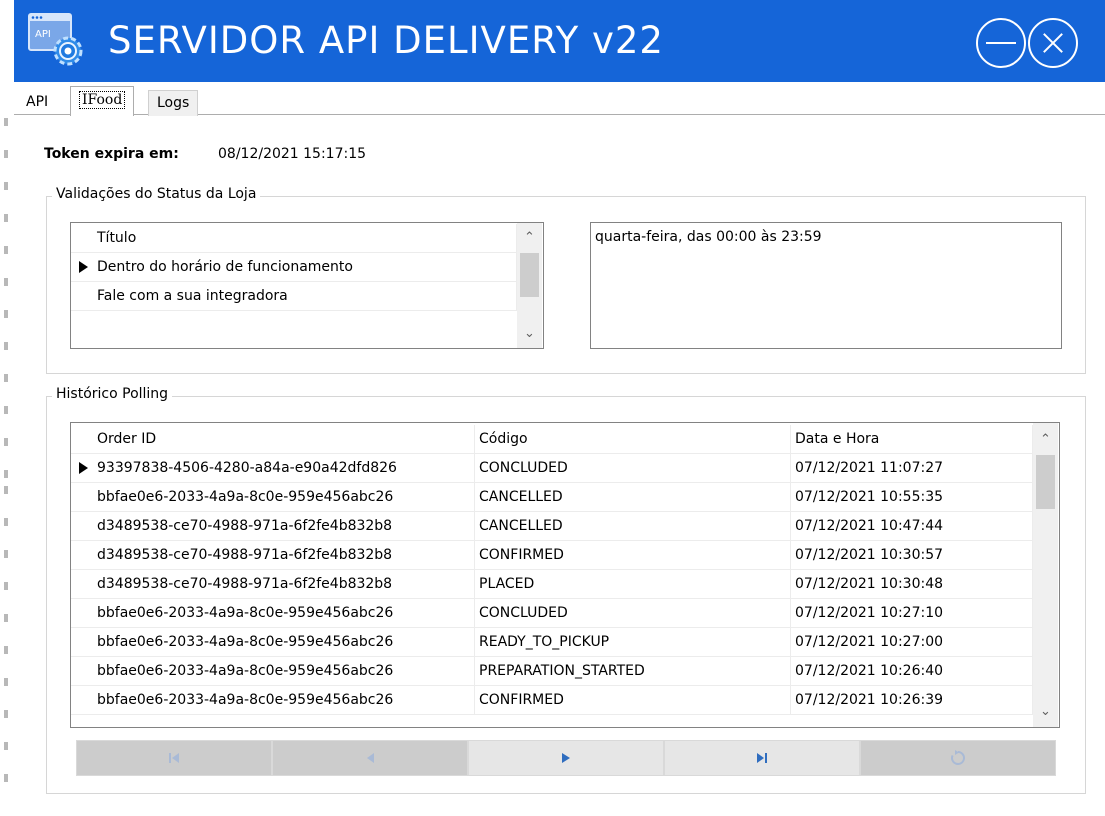  I want to click on tab-ifood: IFood, so click(102, 101).